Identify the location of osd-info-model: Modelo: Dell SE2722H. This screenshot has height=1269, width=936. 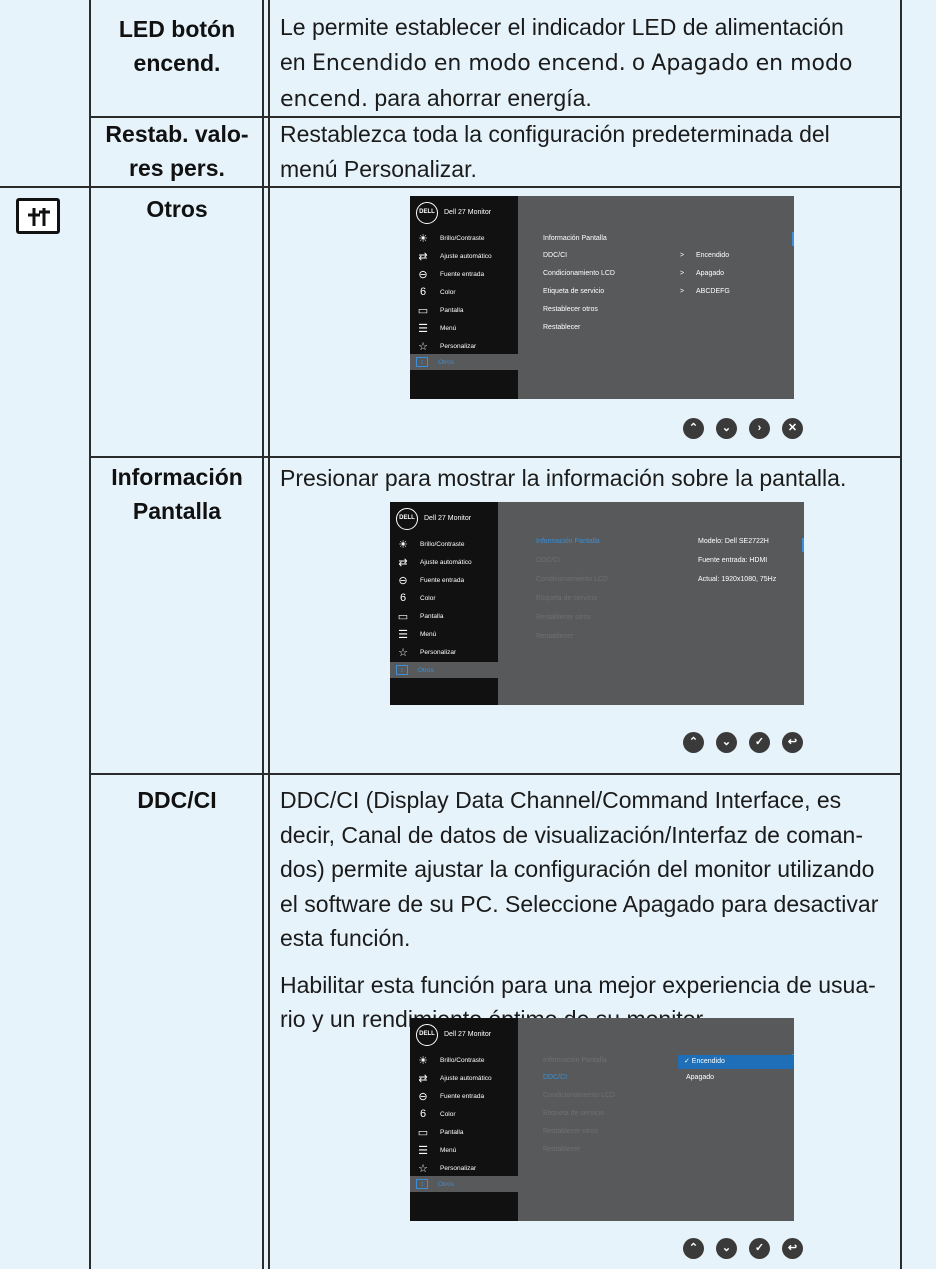
(733, 541).